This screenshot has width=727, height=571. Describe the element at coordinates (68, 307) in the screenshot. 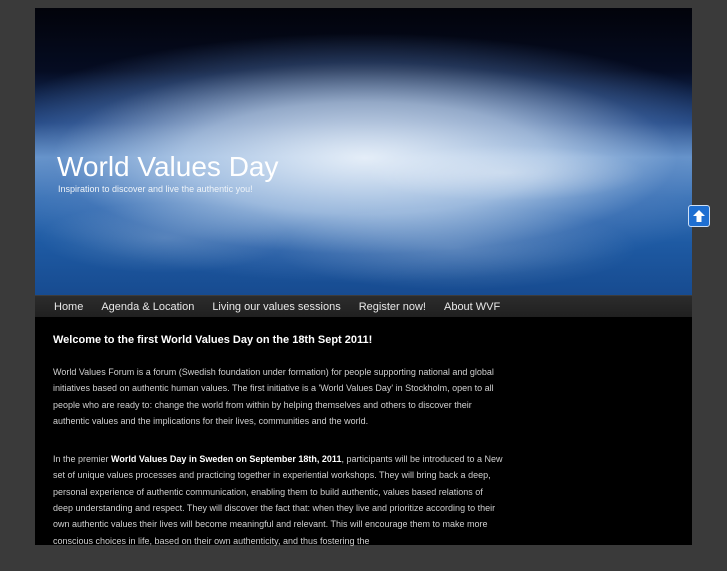

I see `nav-item-home: Home` at that location.